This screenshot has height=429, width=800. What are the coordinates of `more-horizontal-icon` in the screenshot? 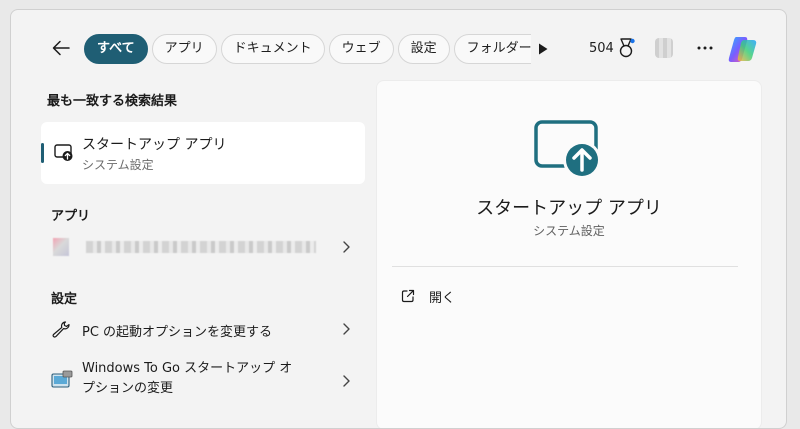 It's located at (705, 48).